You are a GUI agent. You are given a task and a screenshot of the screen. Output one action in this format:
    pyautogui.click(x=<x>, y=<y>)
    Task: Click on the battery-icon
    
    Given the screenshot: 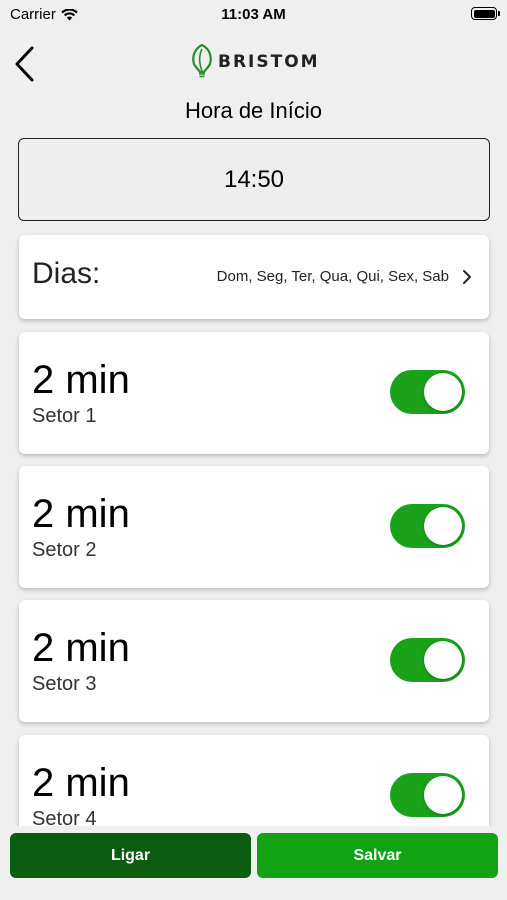 What is the action you would take?
    pyautogui.click(x=485, y=13)
    